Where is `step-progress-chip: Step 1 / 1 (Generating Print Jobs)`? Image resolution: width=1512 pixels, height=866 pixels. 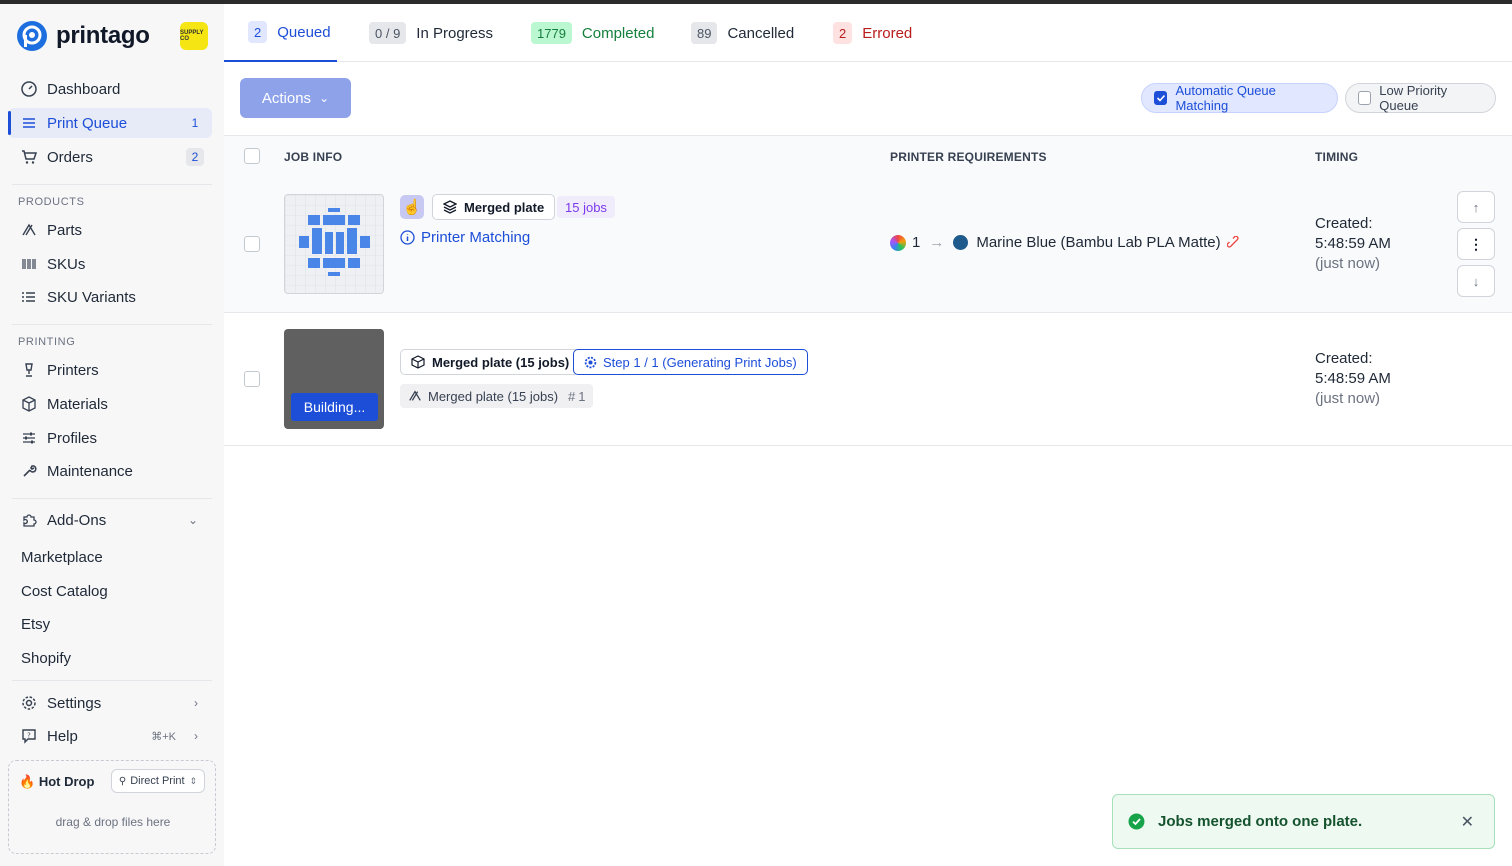
step-progress-chip: Step 1 / 1 (Generating Print Jobs) is located at coordinates (690, 362).